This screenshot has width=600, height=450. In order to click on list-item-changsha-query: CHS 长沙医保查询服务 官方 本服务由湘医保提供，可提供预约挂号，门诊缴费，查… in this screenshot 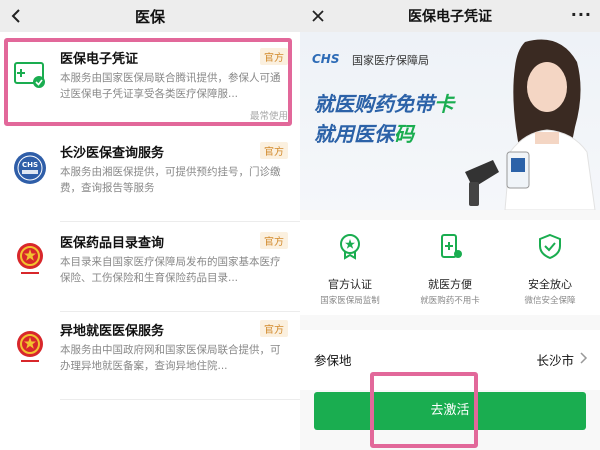, I will do `click(150, 177)`.